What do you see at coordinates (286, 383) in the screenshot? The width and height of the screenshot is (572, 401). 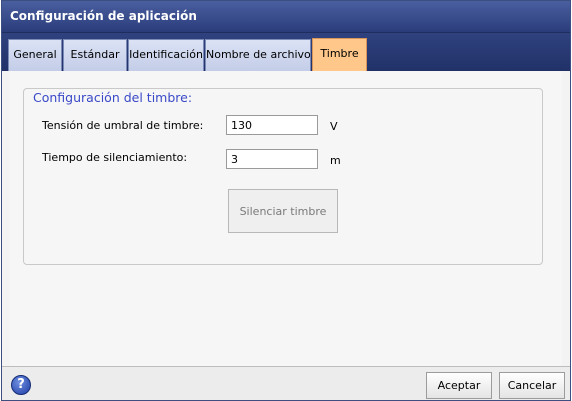 I see `dialog-footer: ? Aceptar Cancelar` at bounding box center [286, 383].